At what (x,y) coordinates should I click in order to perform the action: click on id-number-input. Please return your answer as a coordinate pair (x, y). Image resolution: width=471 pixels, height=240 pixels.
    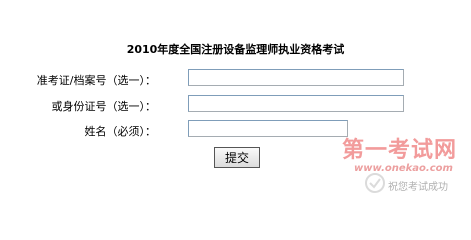
    Looking at the image, I should click on (296, 103).